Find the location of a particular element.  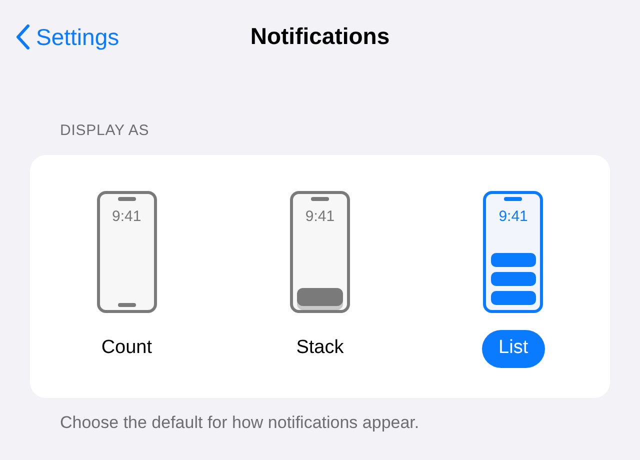

back-chevron-icon is located at coordinates (23, 37).